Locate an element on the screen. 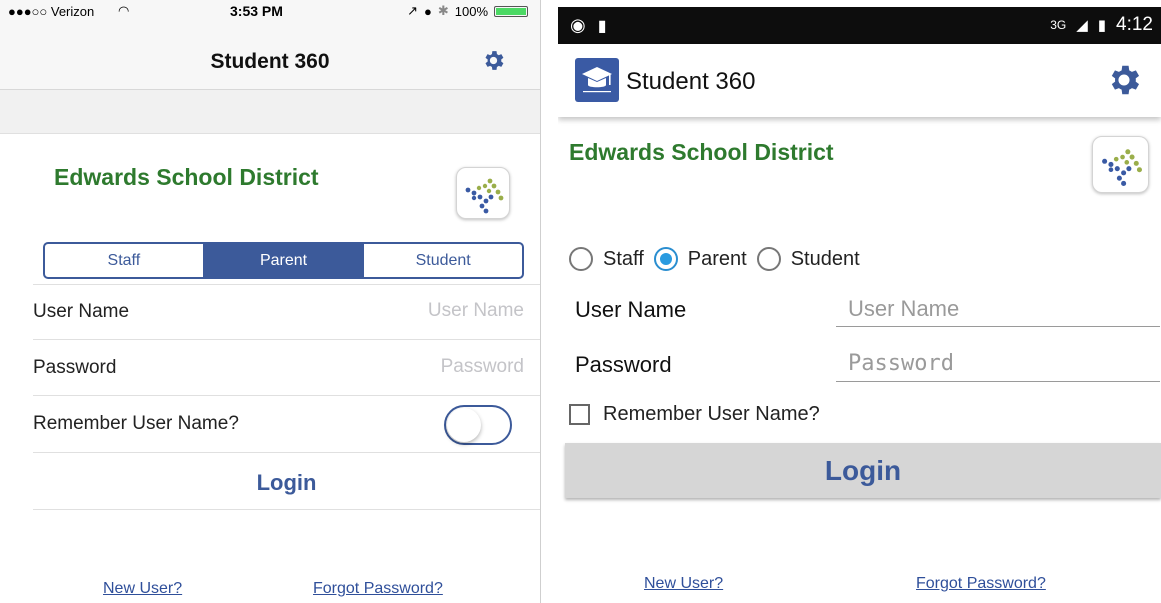 The width and height of the screenshot is (1161, 603). android-app-bar: Student 360 is located at coordinates (859, 80).